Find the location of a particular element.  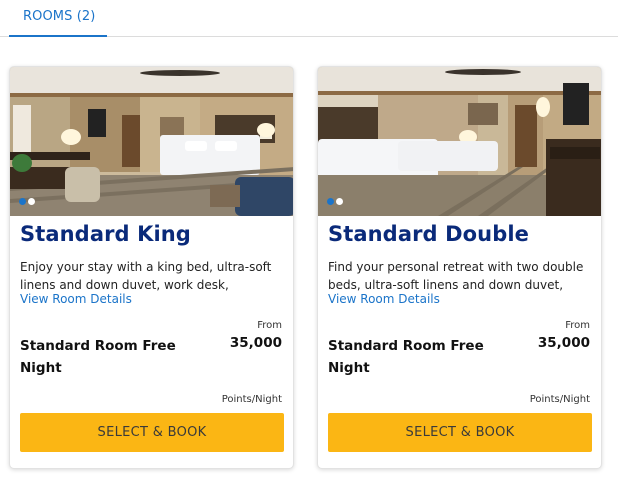

room-title: Standard King is located at coordinates (105, 234).